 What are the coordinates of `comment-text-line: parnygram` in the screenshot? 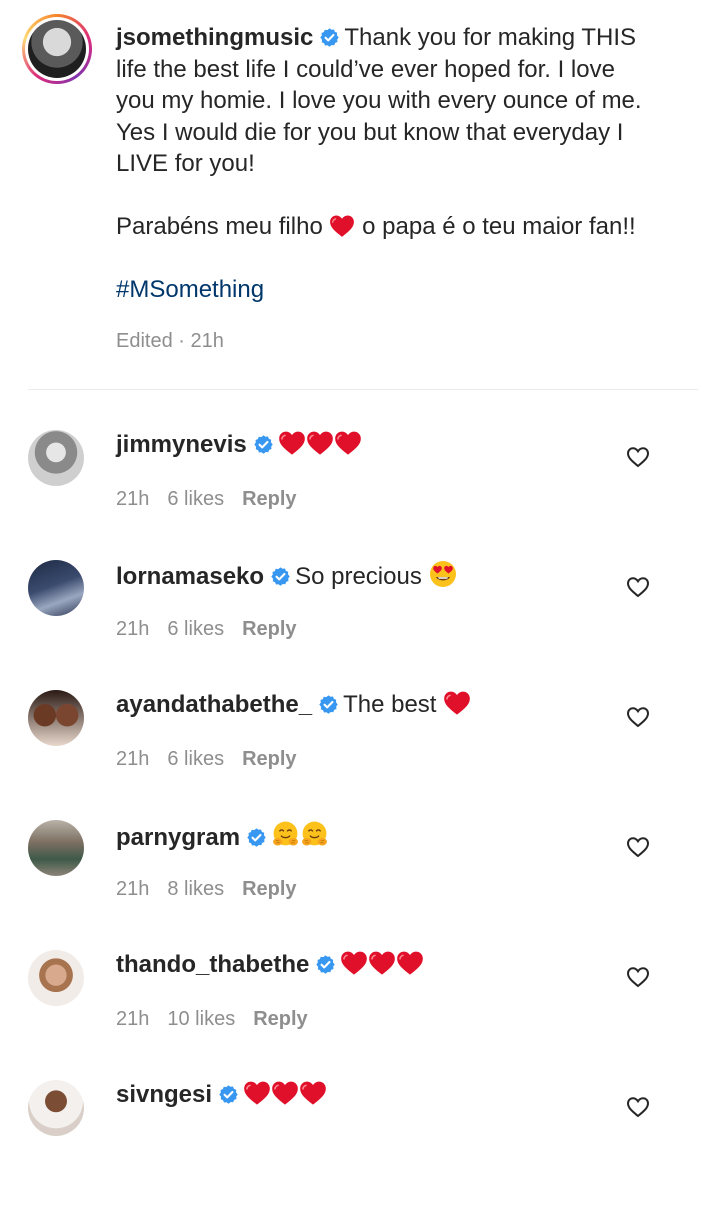 It's located at (222, 836).